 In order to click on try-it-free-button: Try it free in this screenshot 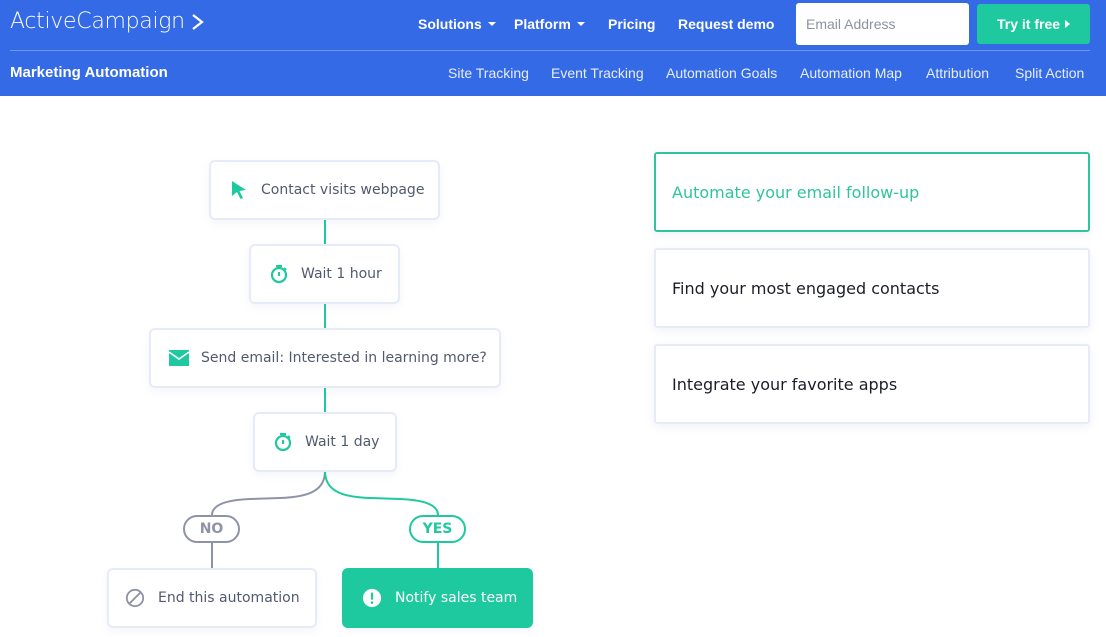, I will do `click(1033, 24)`.